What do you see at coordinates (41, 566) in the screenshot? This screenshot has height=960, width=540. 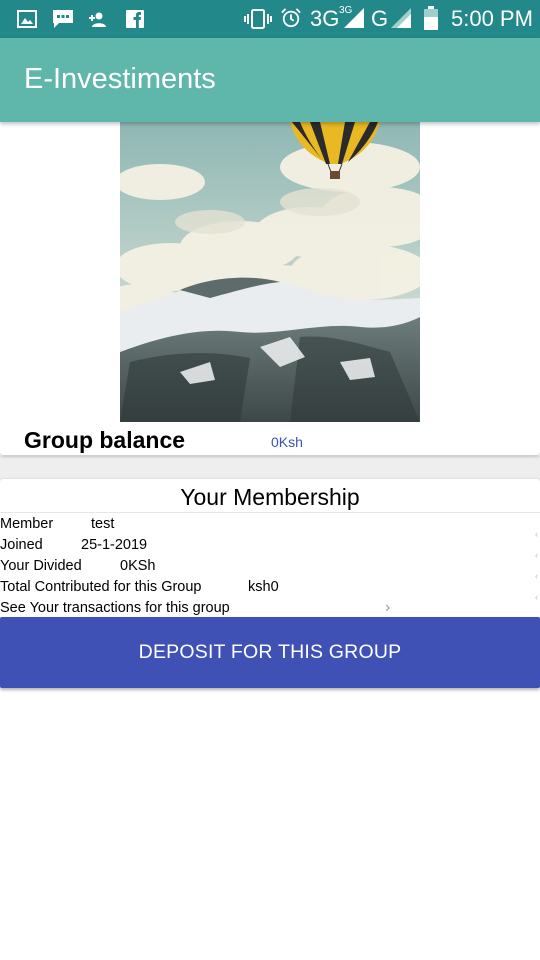 I see `dividend-label: Your Divided` at bounding box center [41, 566].